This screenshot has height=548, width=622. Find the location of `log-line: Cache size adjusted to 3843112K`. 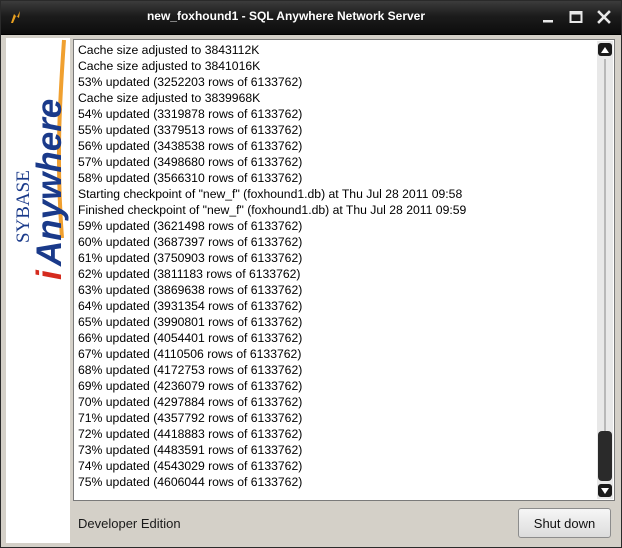

log-line: Cache size adjusted to 3843112K is located at coordinates (169, 50).